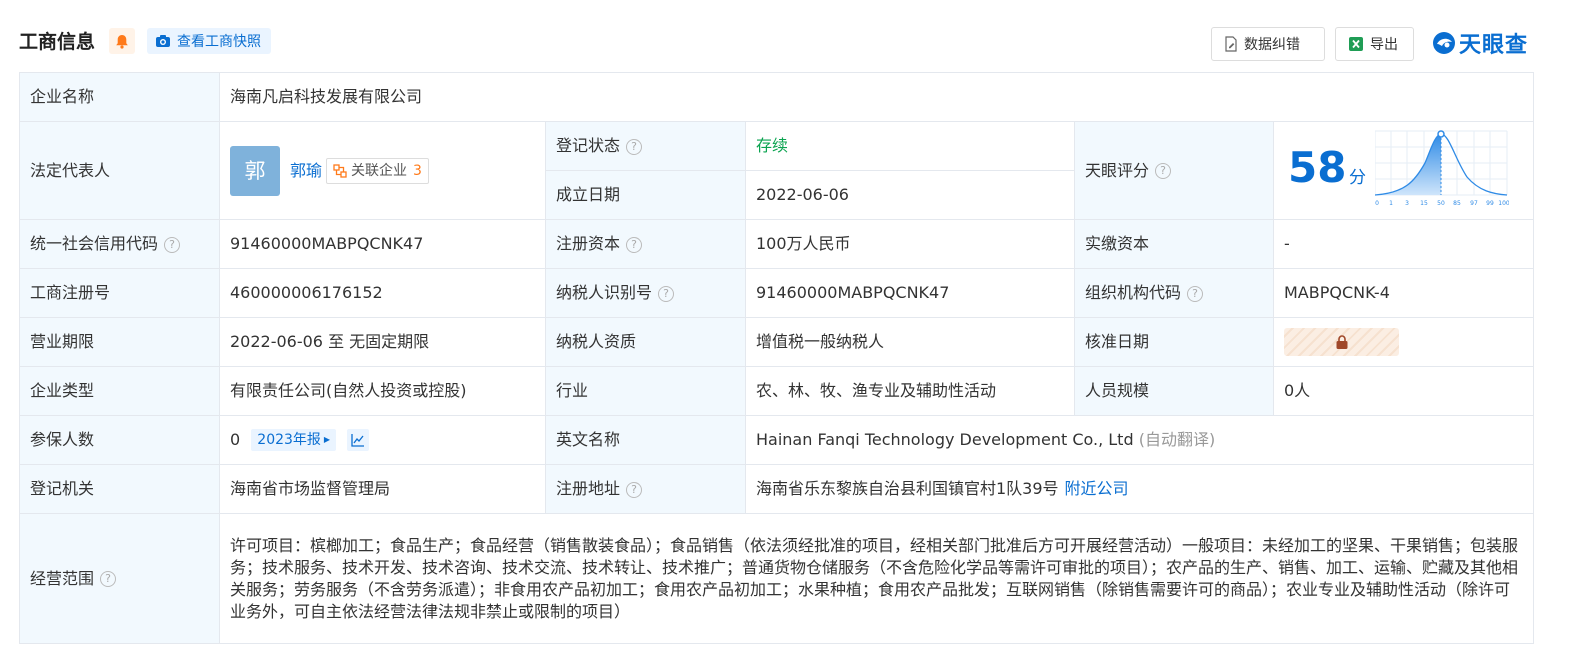 The width and height of the screenshot is (1574, 657). What do you see at coordinates (588, 243) in the screenshot?
I see `reg-capital-label-text: 注册资本` at bounding box center [588, 243].